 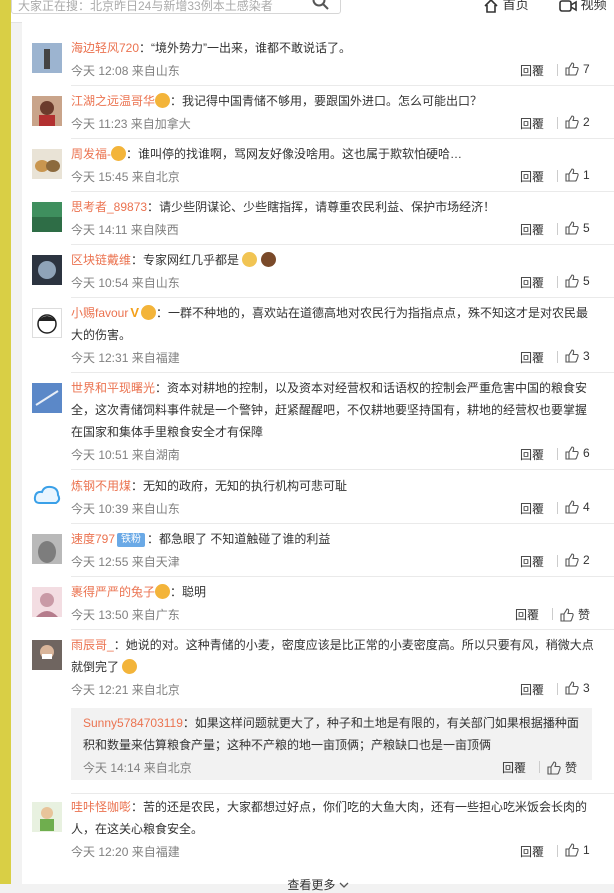 What do you see at coordinates (575, 614) in the screenshot?
I see `like-button: 赞` at bounding box center [575, 614].